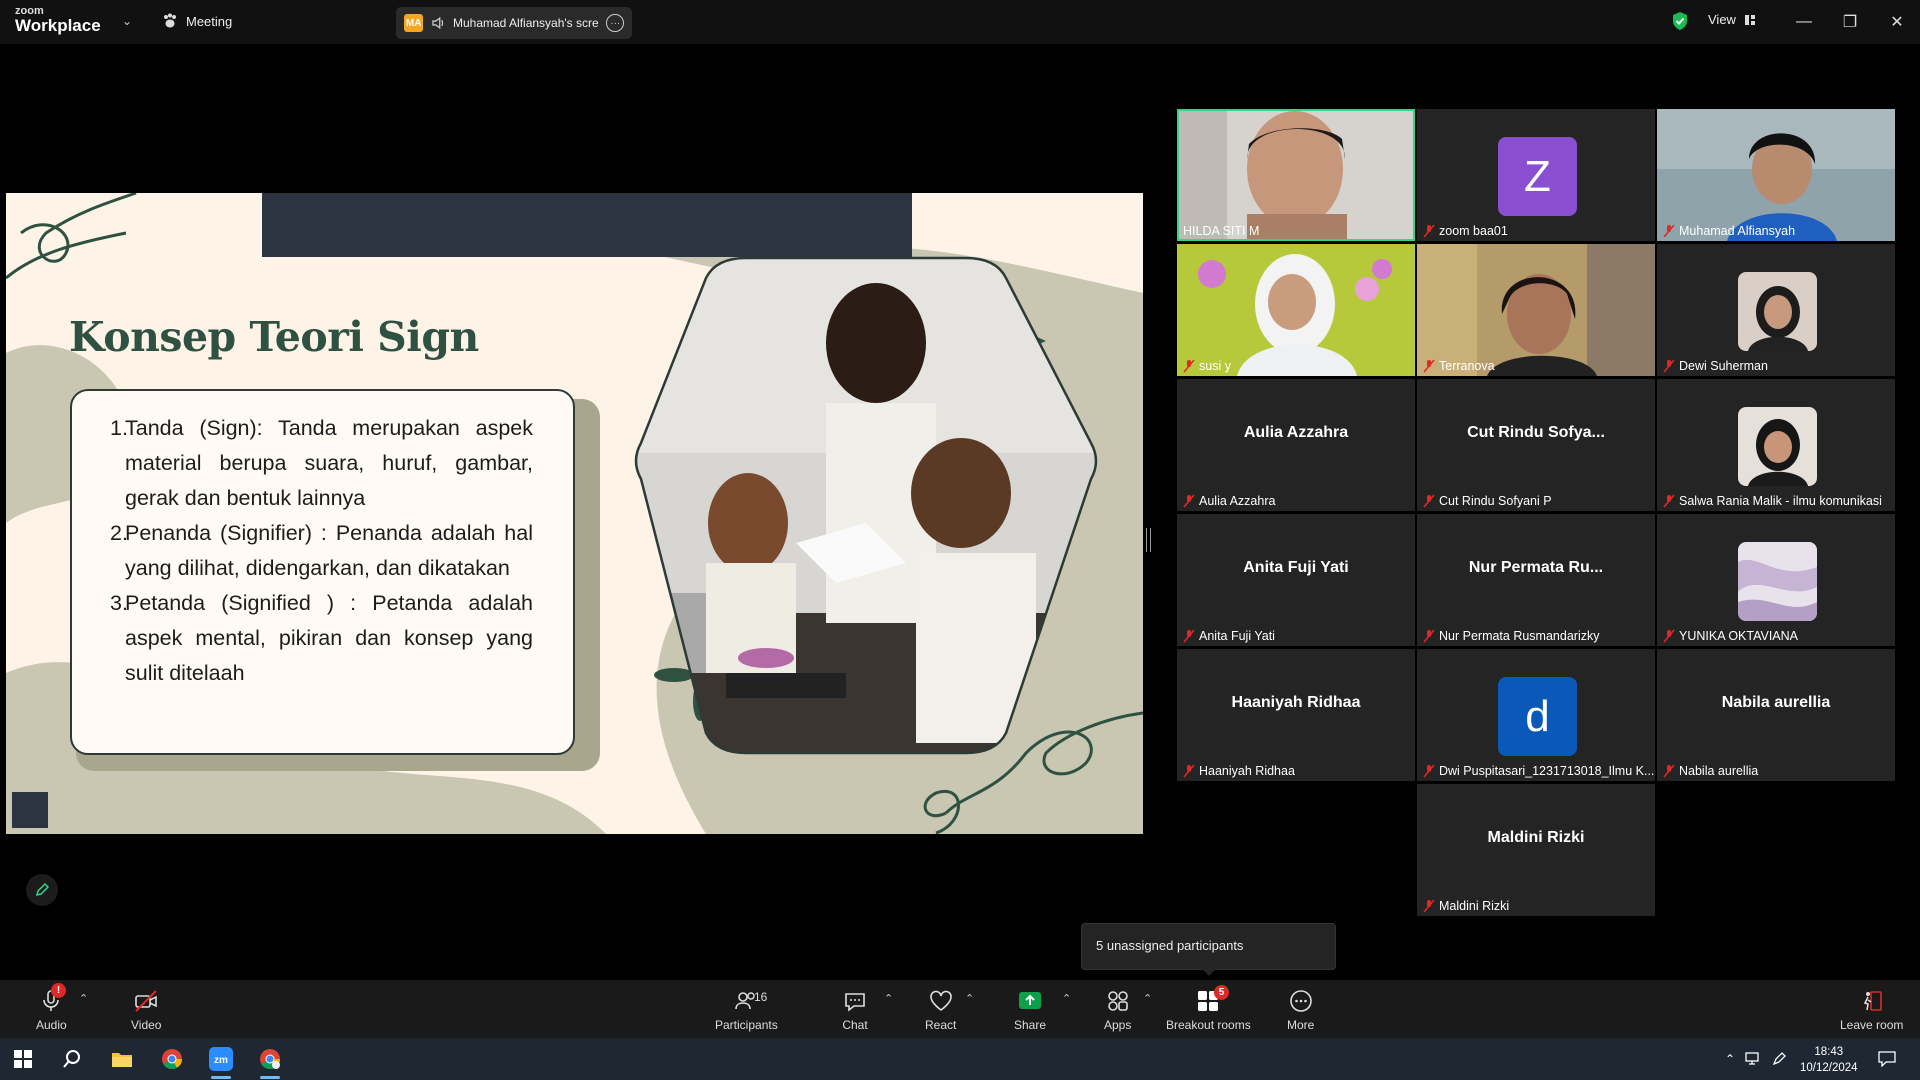 The height and width of the screenshot is (1080, 1920). Describe the element at coordinates (1897, 22) in the screenshot. I see `close-button: ✕` at that location.